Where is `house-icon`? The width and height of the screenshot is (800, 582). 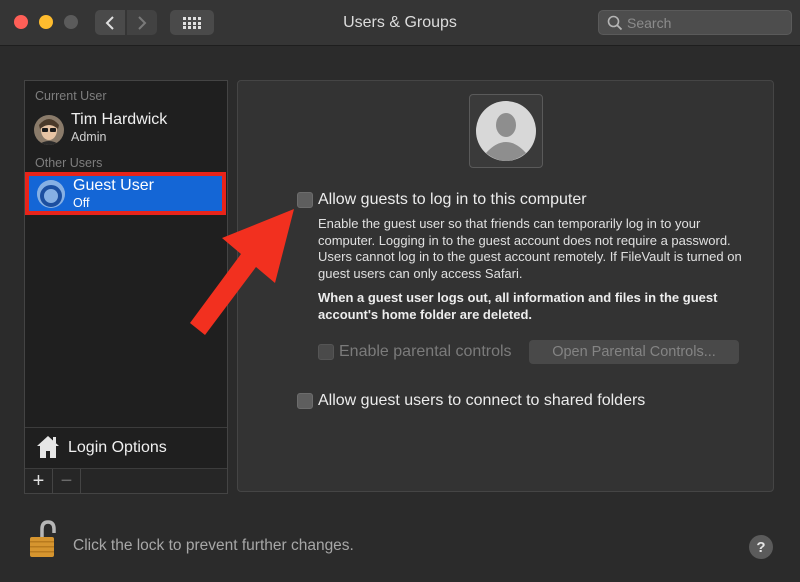 house-icon is located at coordinates (48, 447).